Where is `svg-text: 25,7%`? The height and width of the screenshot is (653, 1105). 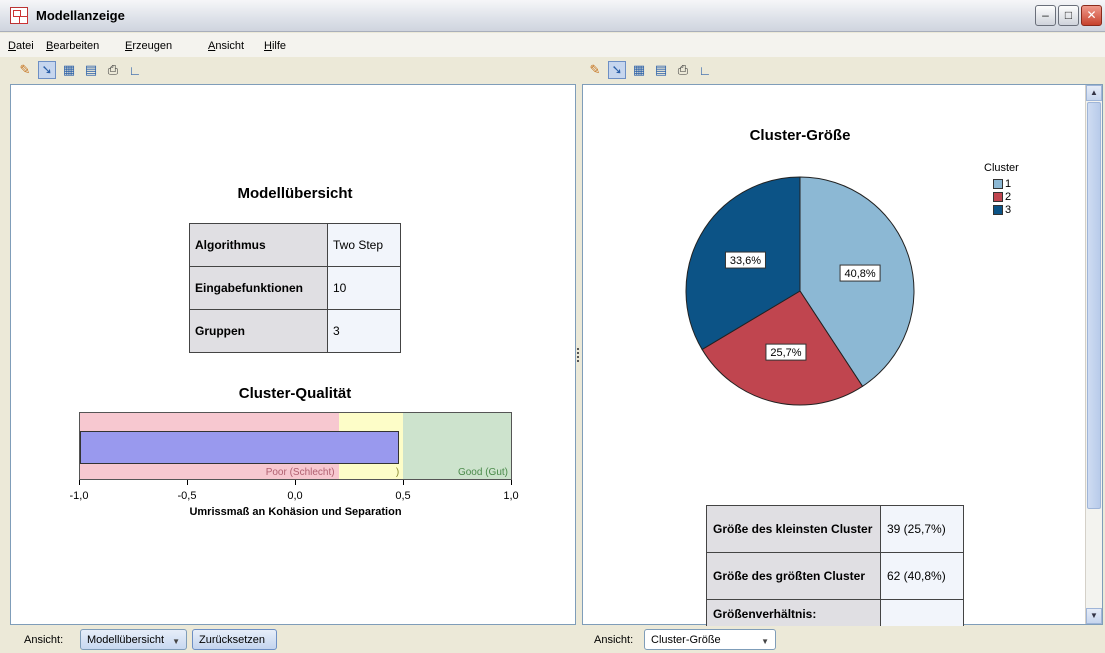 svg-text: 25,7% is located at coordinates (785, 353).